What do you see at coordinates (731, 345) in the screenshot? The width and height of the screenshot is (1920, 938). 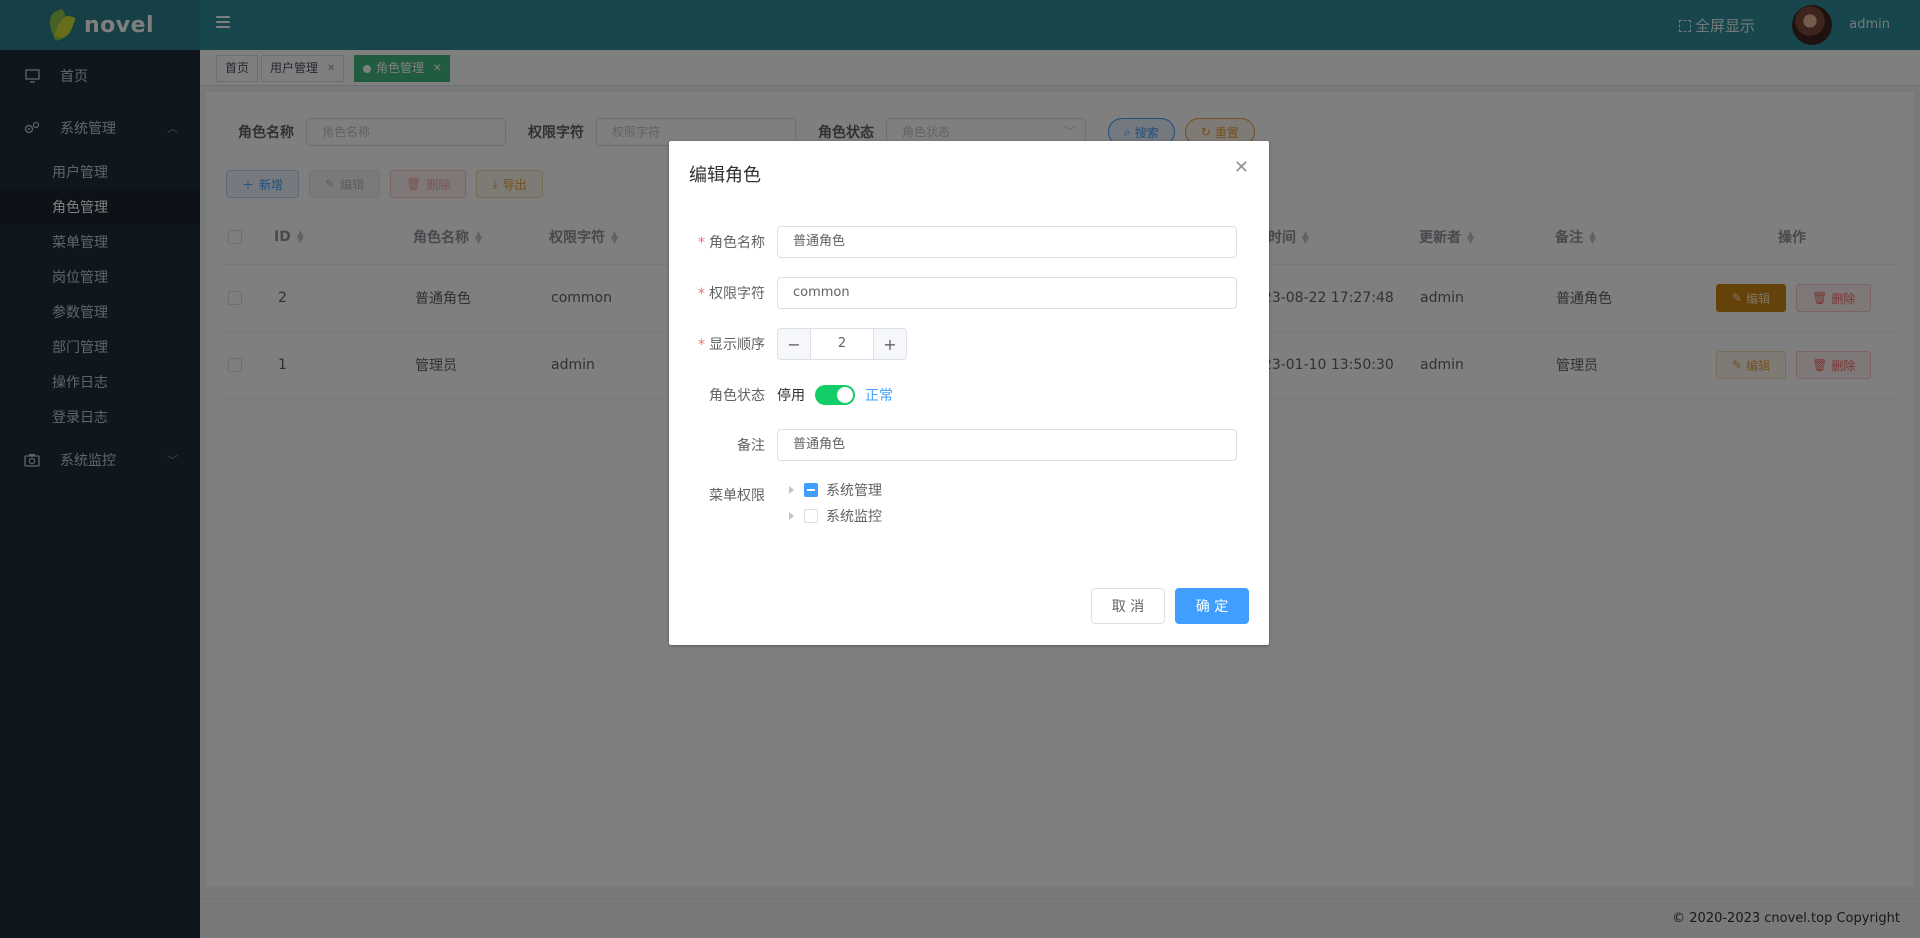 I see `order-label: * 显示顺序` at bounding box center [731, 345].